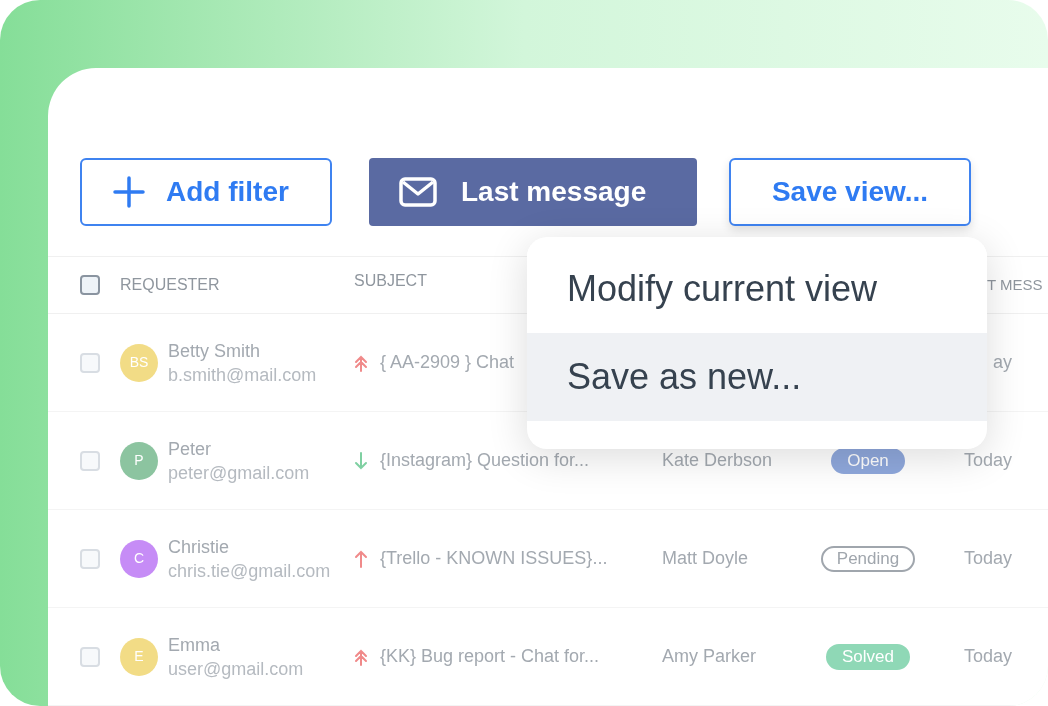 The width and height of the screenshot is (1048, 706). What do you see at coordinates (705, 558) in the screenshot?
I see `assignee-name: Matt Doyle` at bounding box center [705, 558].